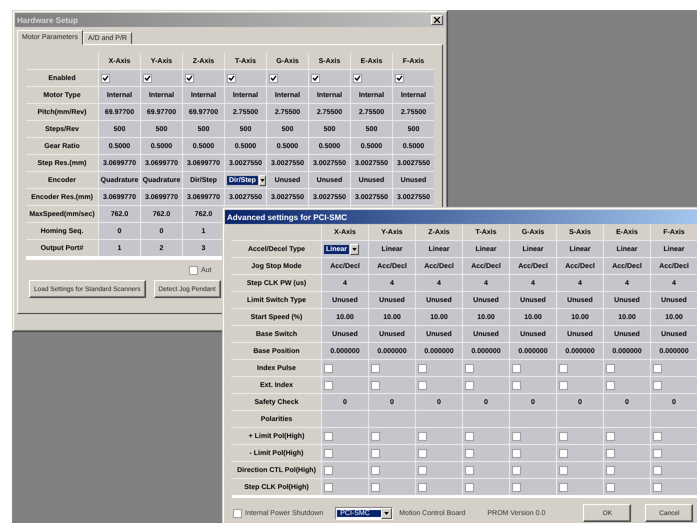 Image resolution: width=697 pixels, height=523 pixels. Describe the element at coordinates (437, 20) in the screenshot. I see `close-icon` at that location.